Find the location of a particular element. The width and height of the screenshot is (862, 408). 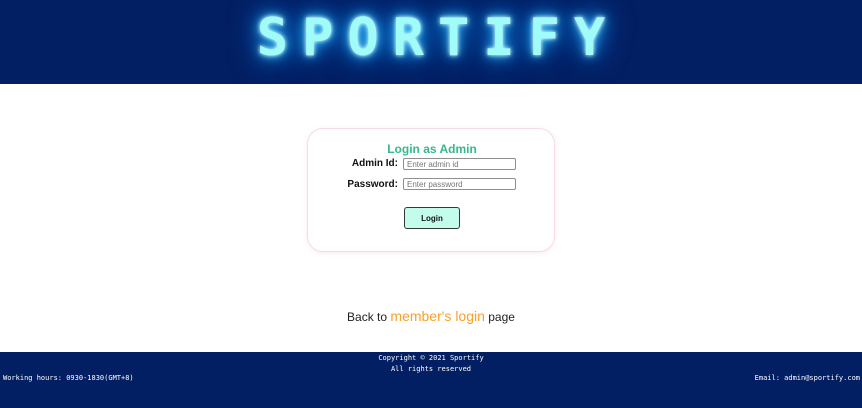

back-prefix-text: Back to is located at coordinates (367, 317).